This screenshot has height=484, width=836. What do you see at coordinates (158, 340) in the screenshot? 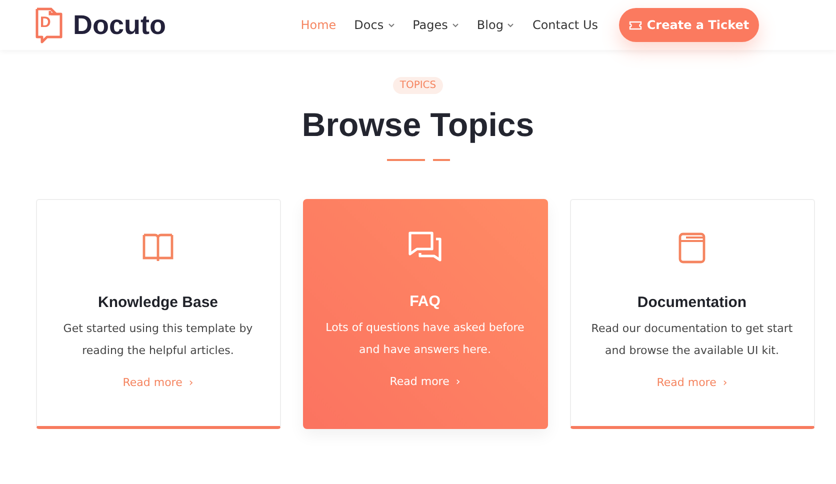
I see `card-description: Get started using this template by reading the helpful articles.` at bounding box center [158, 340].